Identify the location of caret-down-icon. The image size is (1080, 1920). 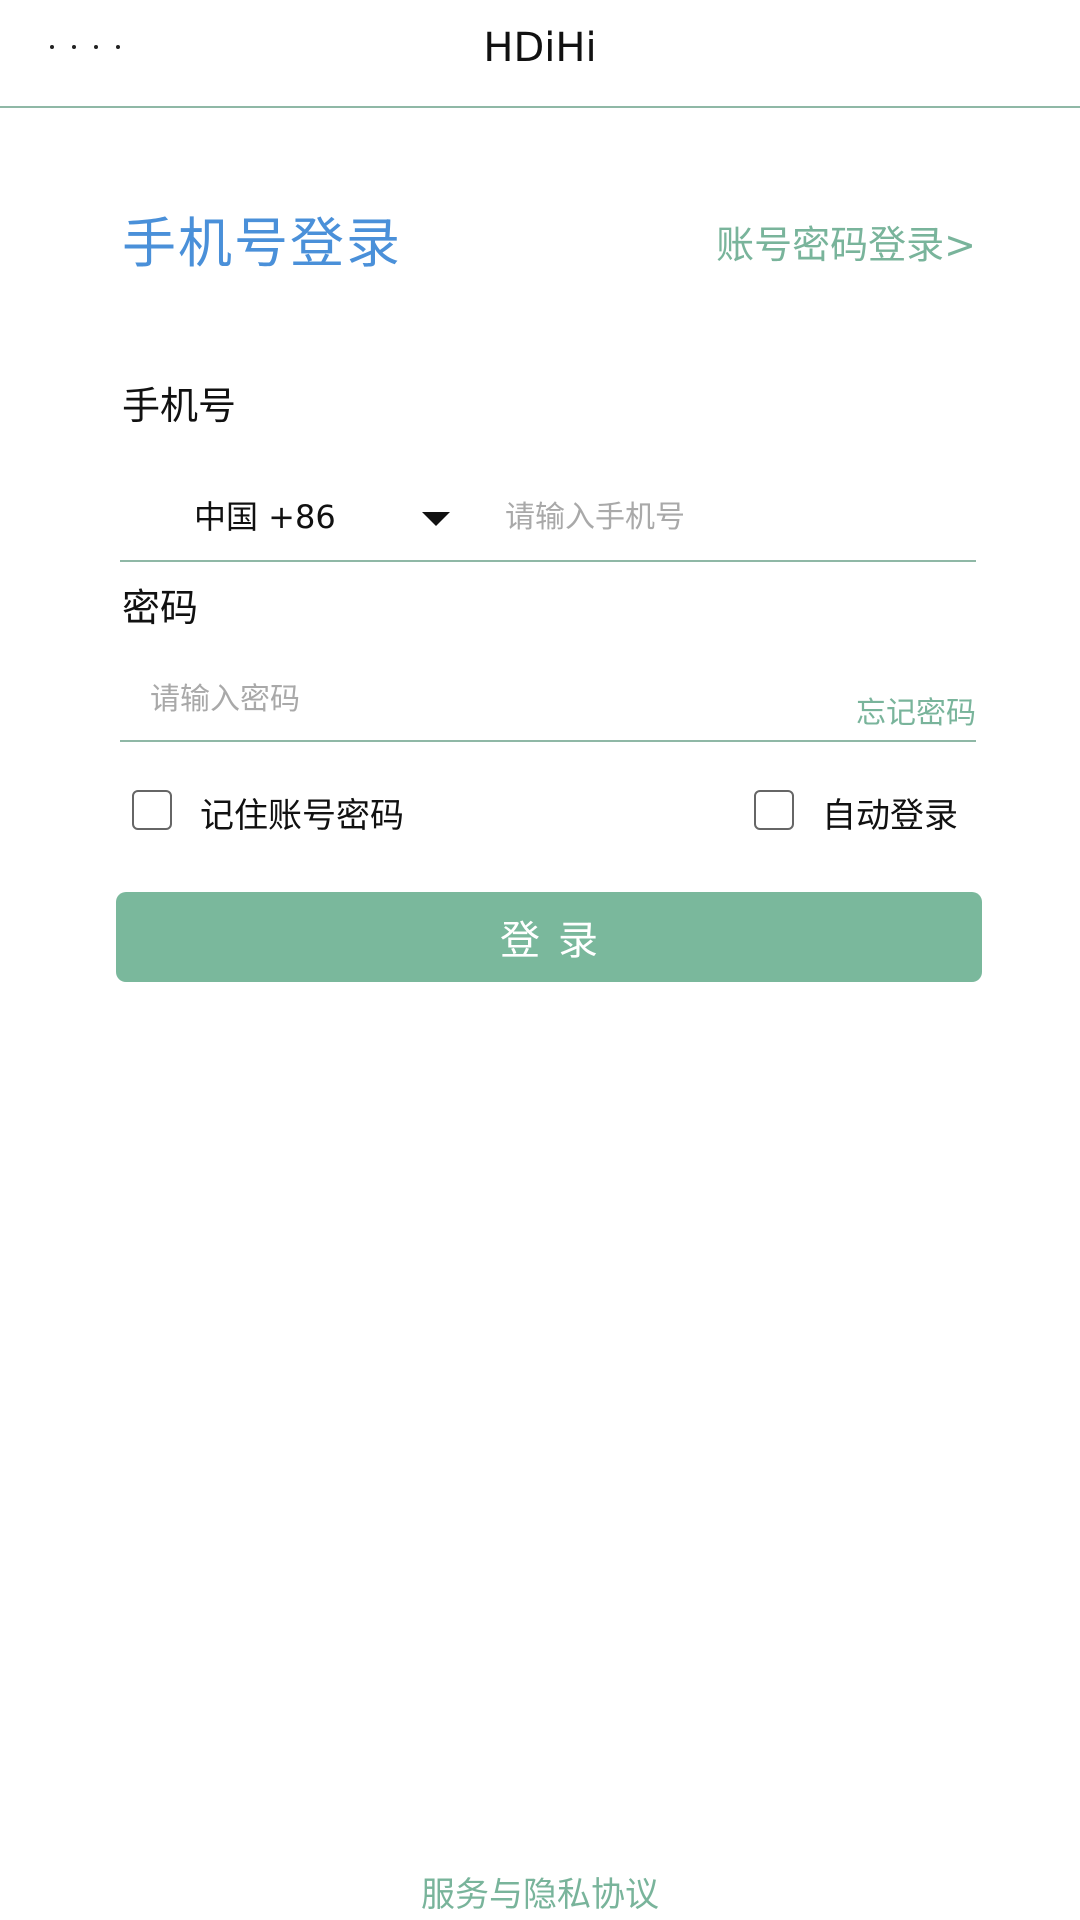
(436, 519).